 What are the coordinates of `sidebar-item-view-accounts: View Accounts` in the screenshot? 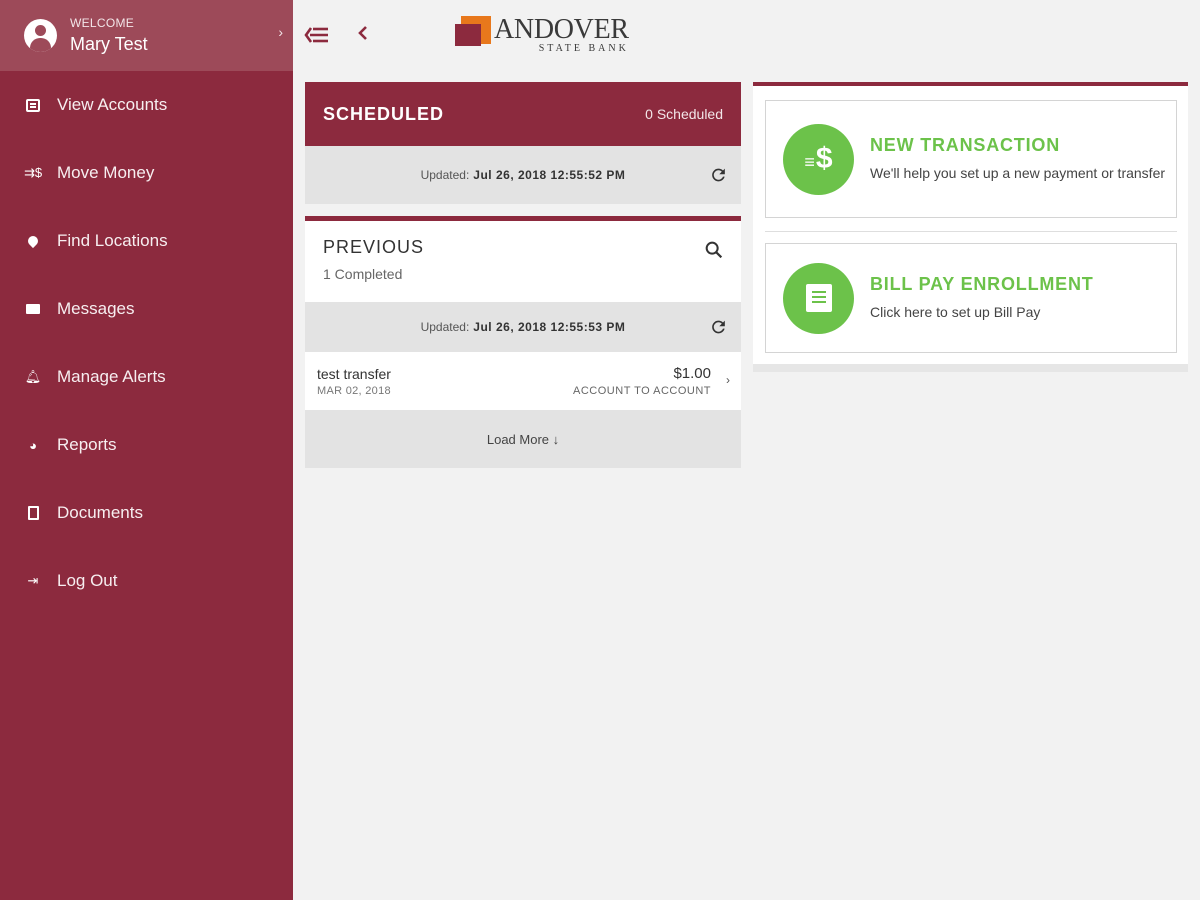 It's located at (146, 105).